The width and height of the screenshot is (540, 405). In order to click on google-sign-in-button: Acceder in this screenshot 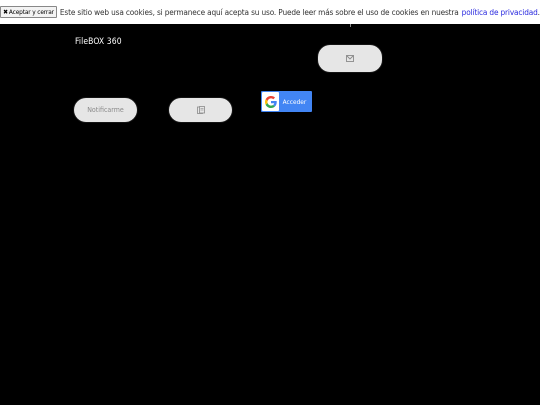, I will do `click(286, 101)`.